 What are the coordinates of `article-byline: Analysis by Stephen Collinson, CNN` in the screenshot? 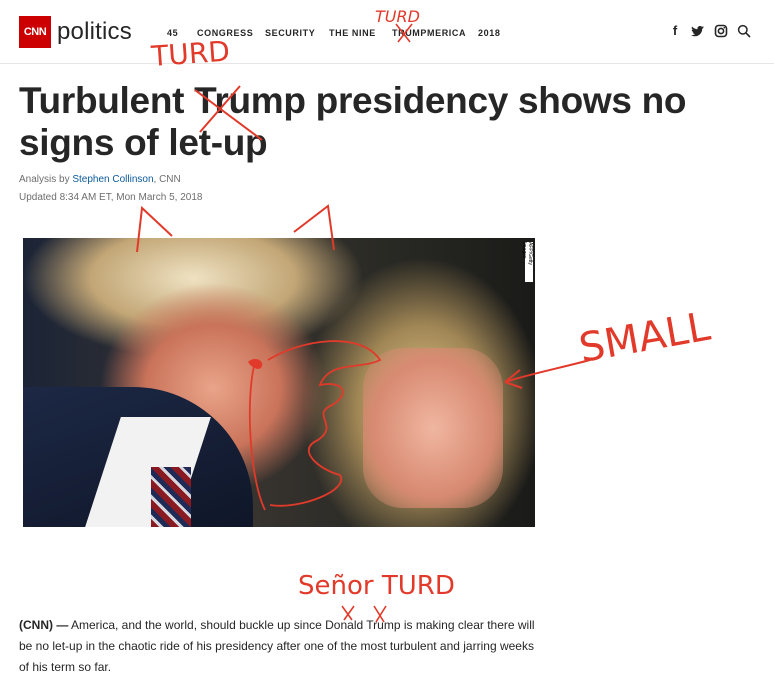 It's located at (100, 179).